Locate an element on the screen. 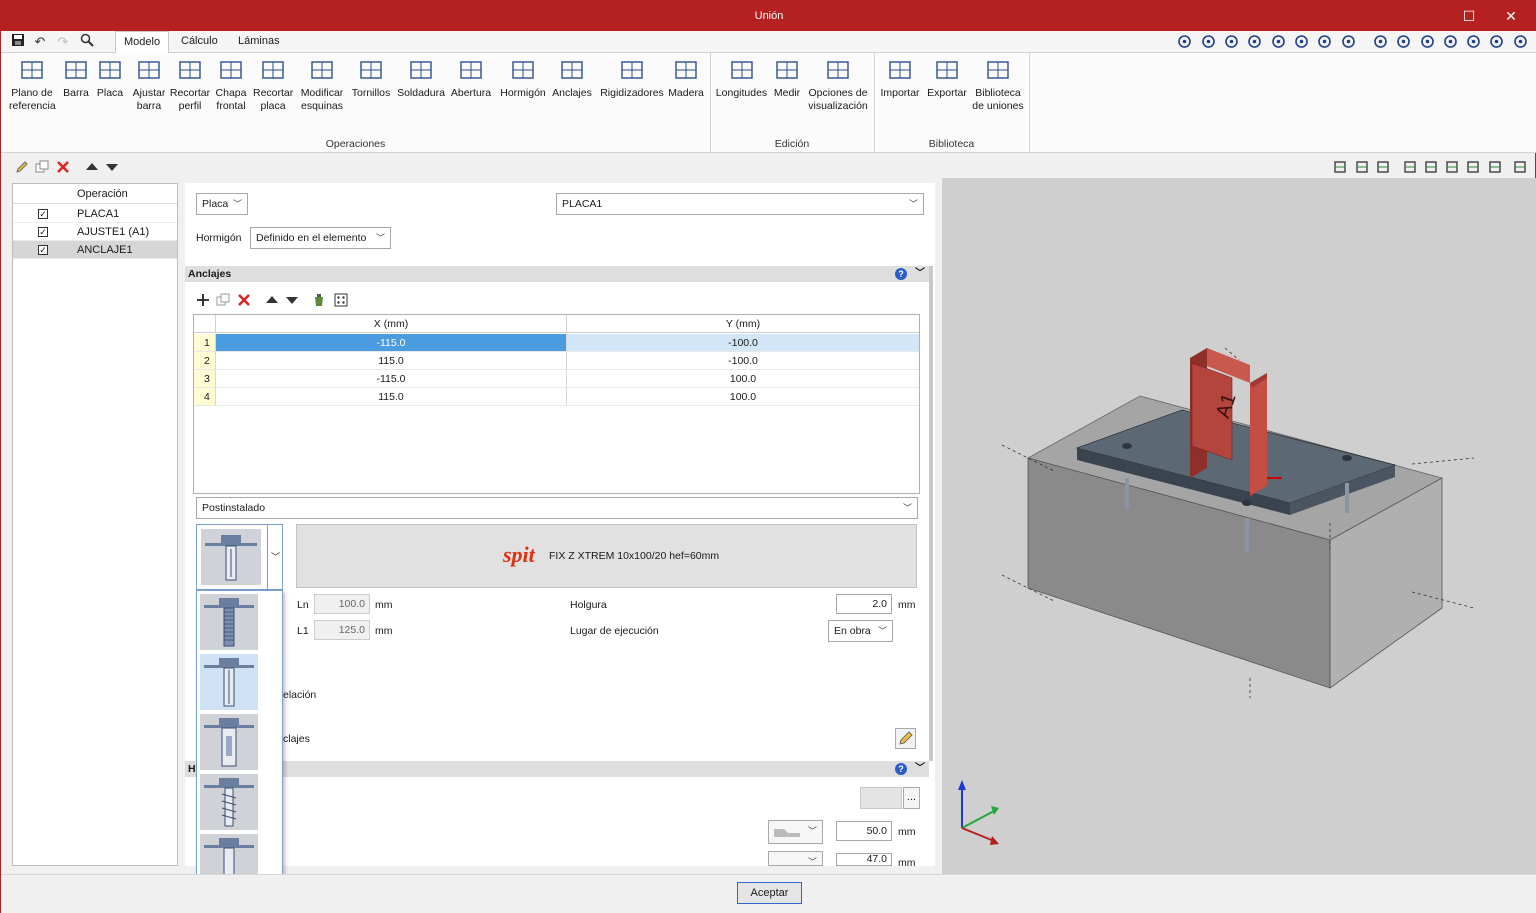 The height and width of the screenshot is (913, 1536). tab-laminas: Láminas is located at coordinates (259, 42).